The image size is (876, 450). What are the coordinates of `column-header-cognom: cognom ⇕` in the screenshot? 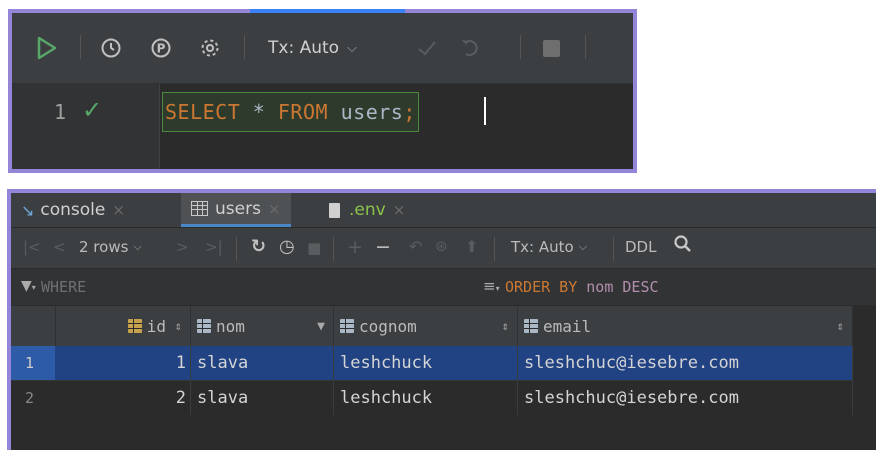 It's located at (426, 326).